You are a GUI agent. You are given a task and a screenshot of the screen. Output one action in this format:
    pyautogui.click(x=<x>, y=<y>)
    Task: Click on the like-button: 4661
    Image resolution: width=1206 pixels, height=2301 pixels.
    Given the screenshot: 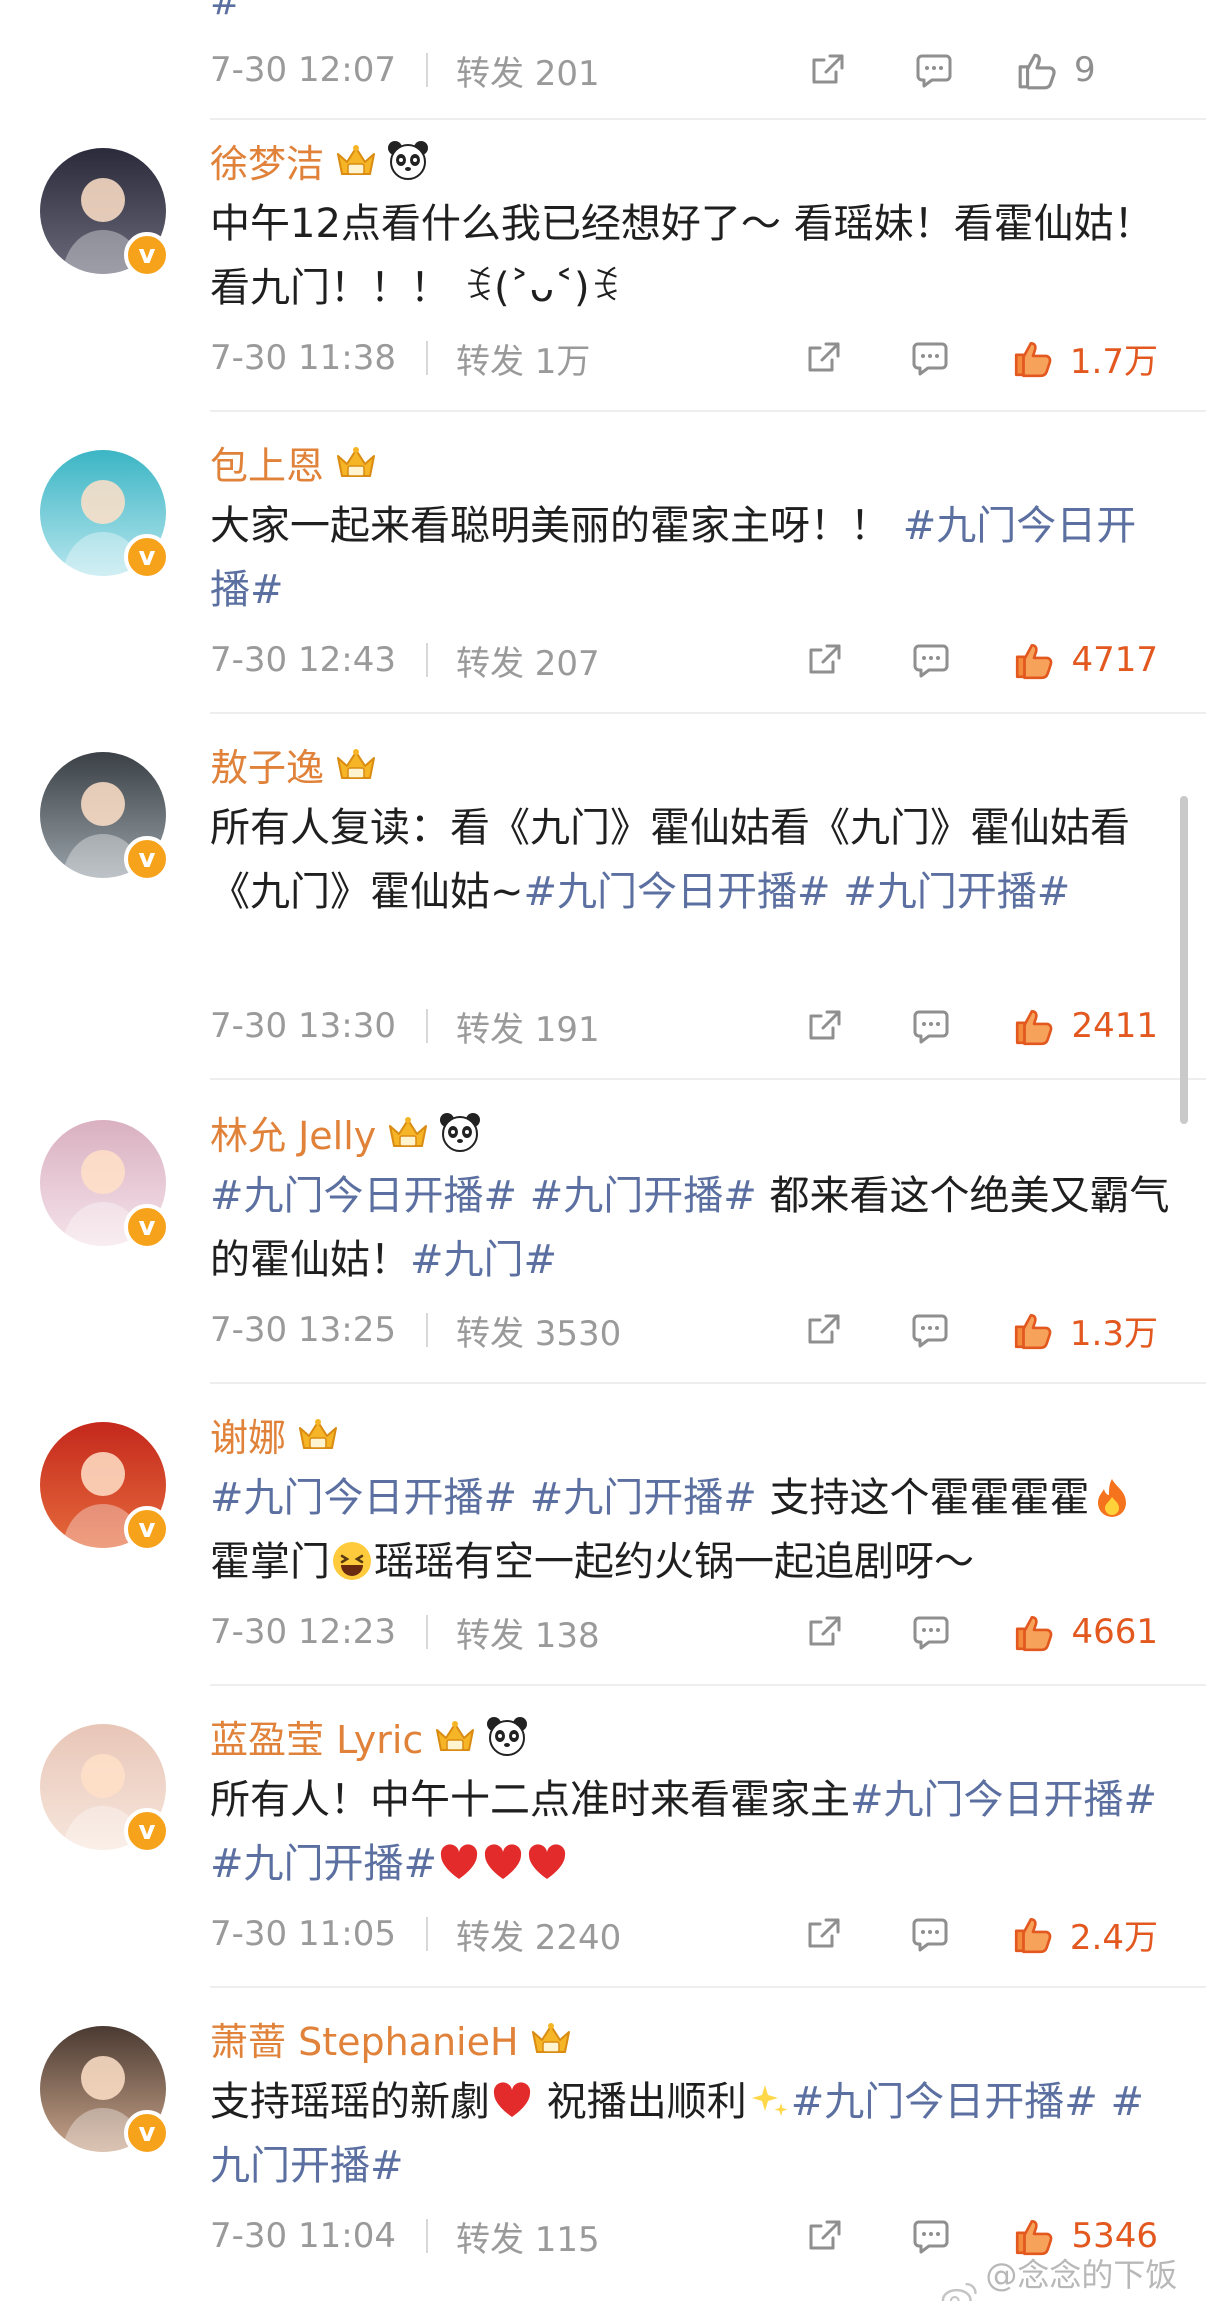 What is the action you would take?
    pyautogui.click(x=1085, y=1632)
    